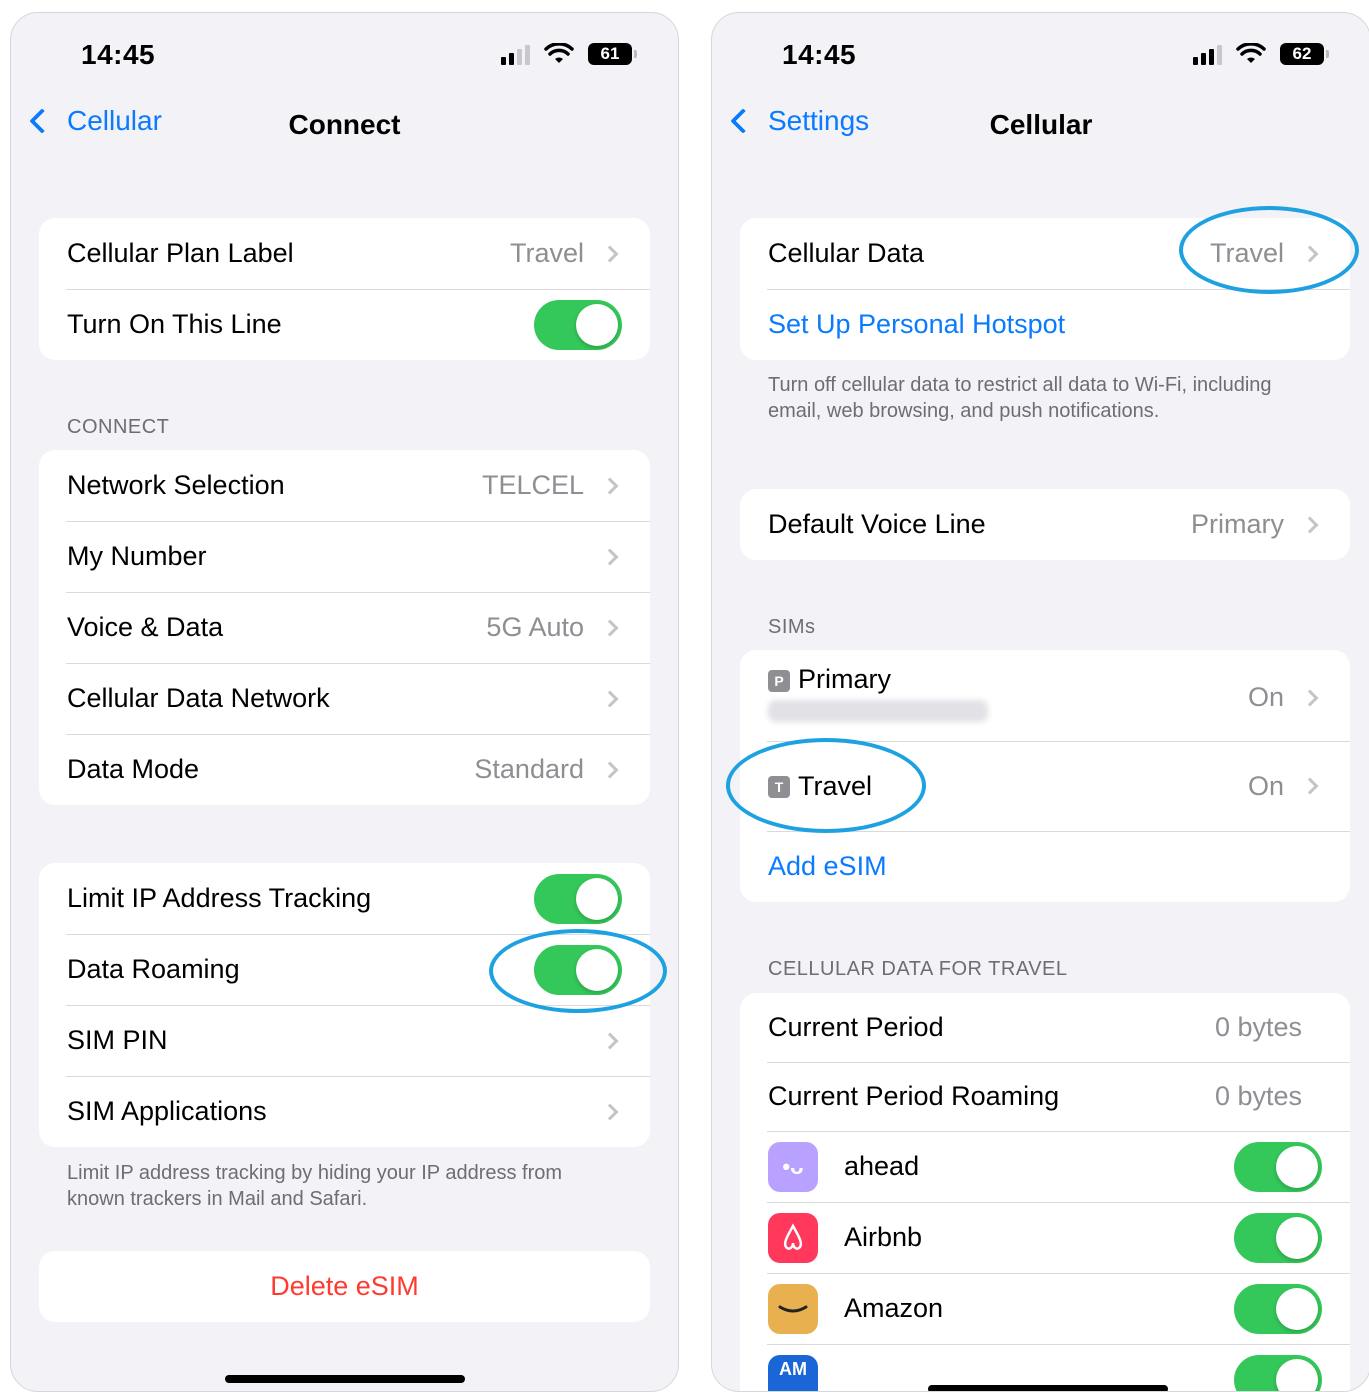 This screenshot has width=1369, height=1392. I want to click on row-label: Cellular Data Network, so click(335, 698).